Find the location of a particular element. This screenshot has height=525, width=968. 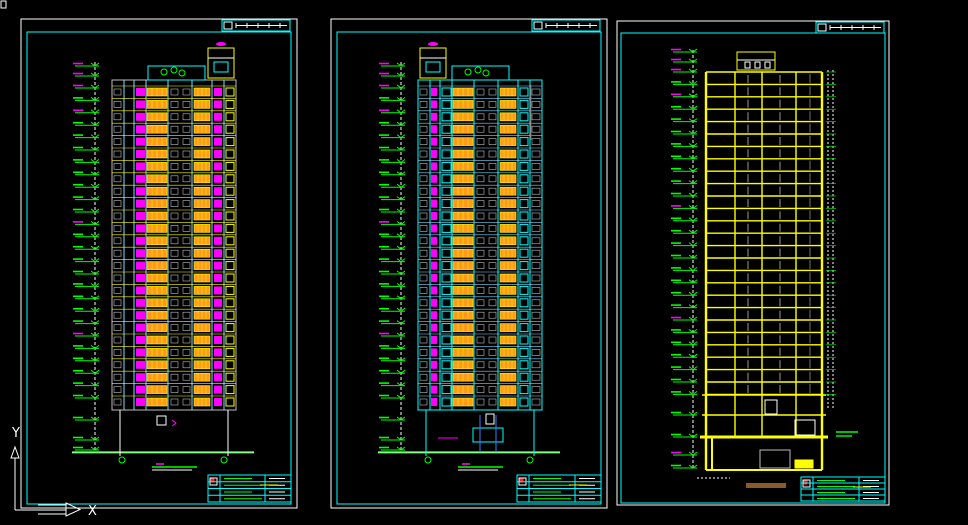

section-label-bar is located at coordinates (766, 485).